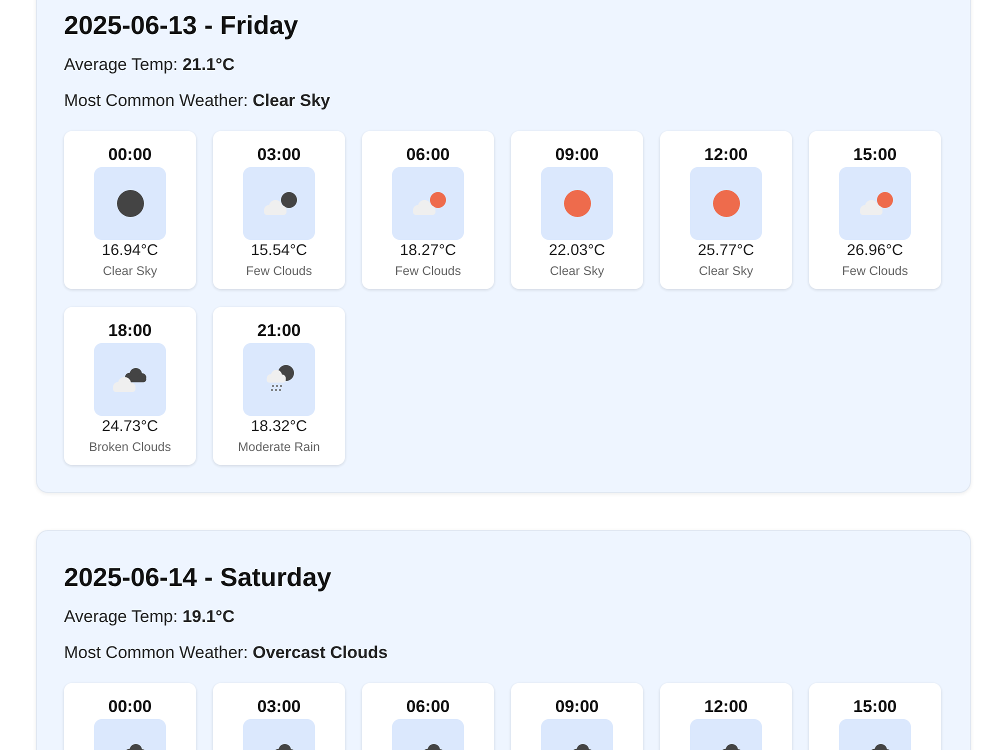 This screenshot has height=750, width=1000. I want to click on temperature-label: 18.27°C, so click(428, 251).